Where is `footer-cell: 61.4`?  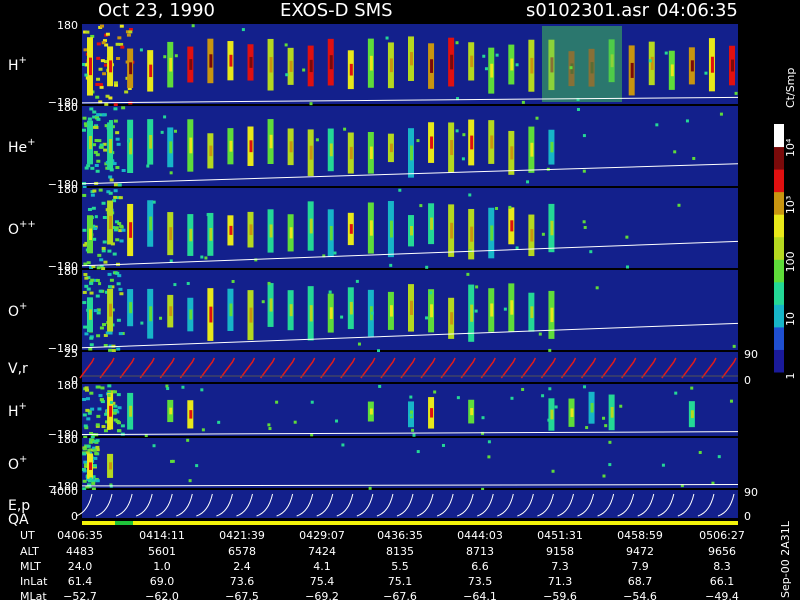 footer-cell: 61.4 is located at coordinates (80, 581).